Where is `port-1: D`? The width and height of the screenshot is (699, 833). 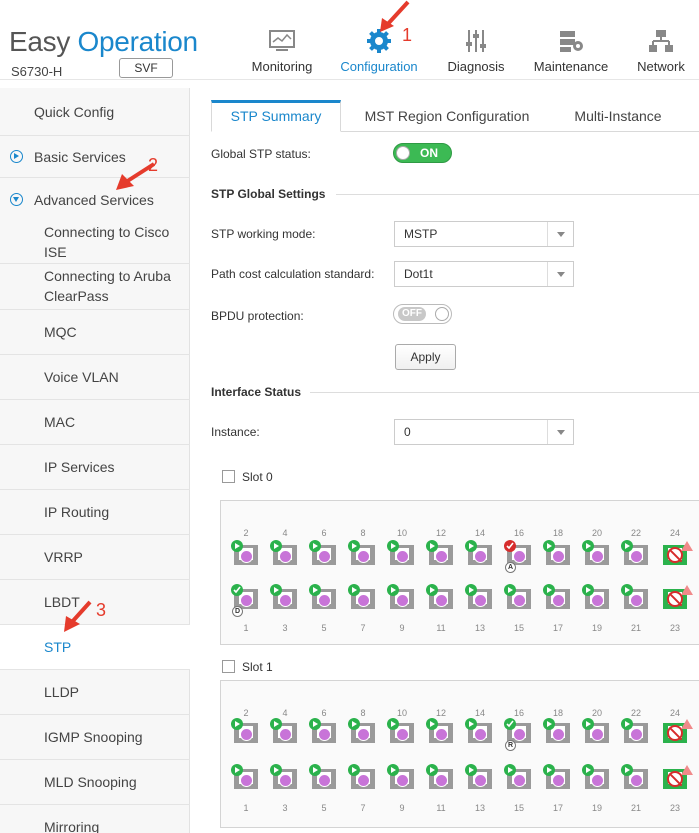 port-1: D is located at coordinates (244, 600).